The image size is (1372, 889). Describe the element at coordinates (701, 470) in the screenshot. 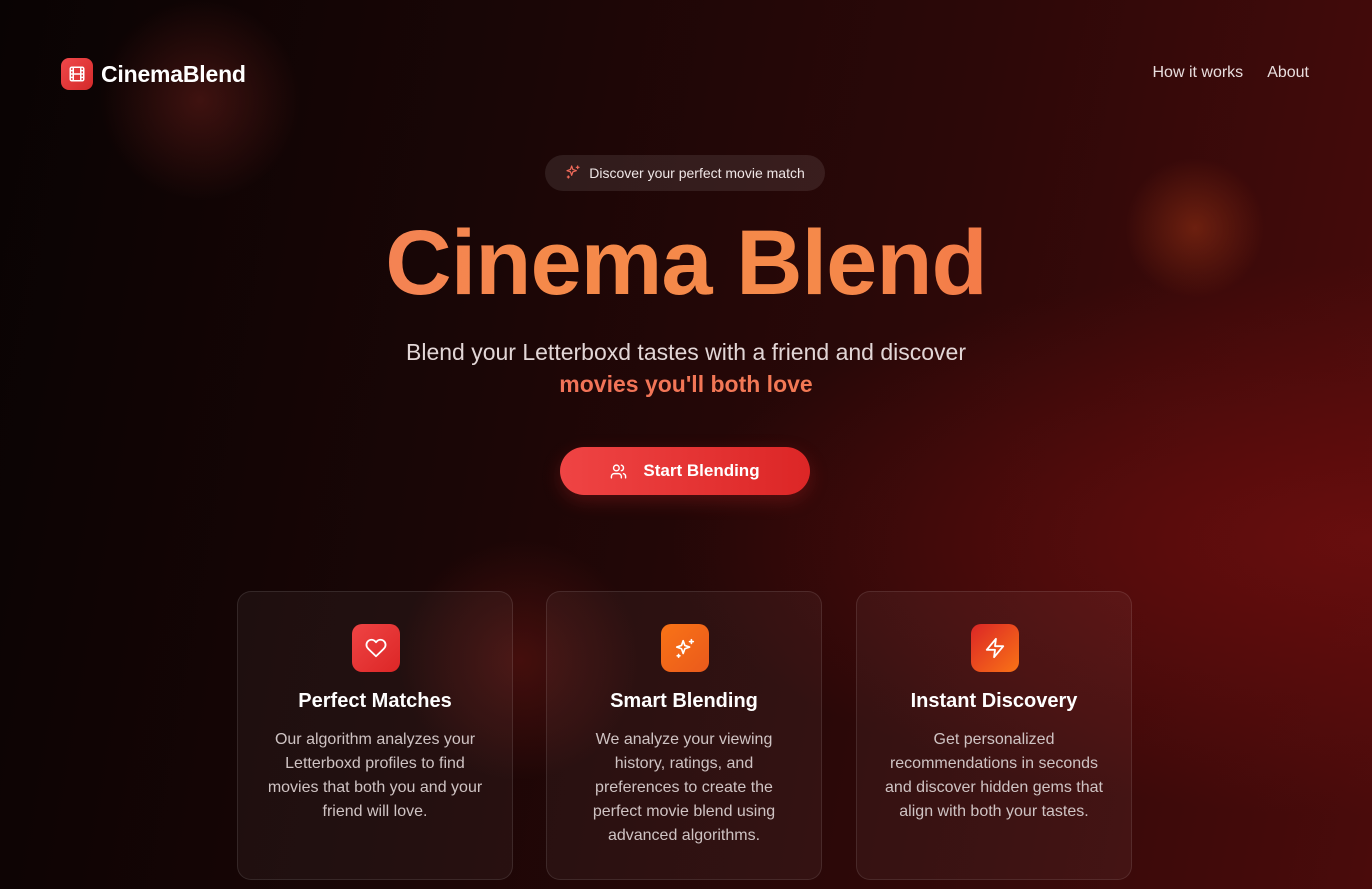

I see `start-blending-label: Start Blending` at that location.